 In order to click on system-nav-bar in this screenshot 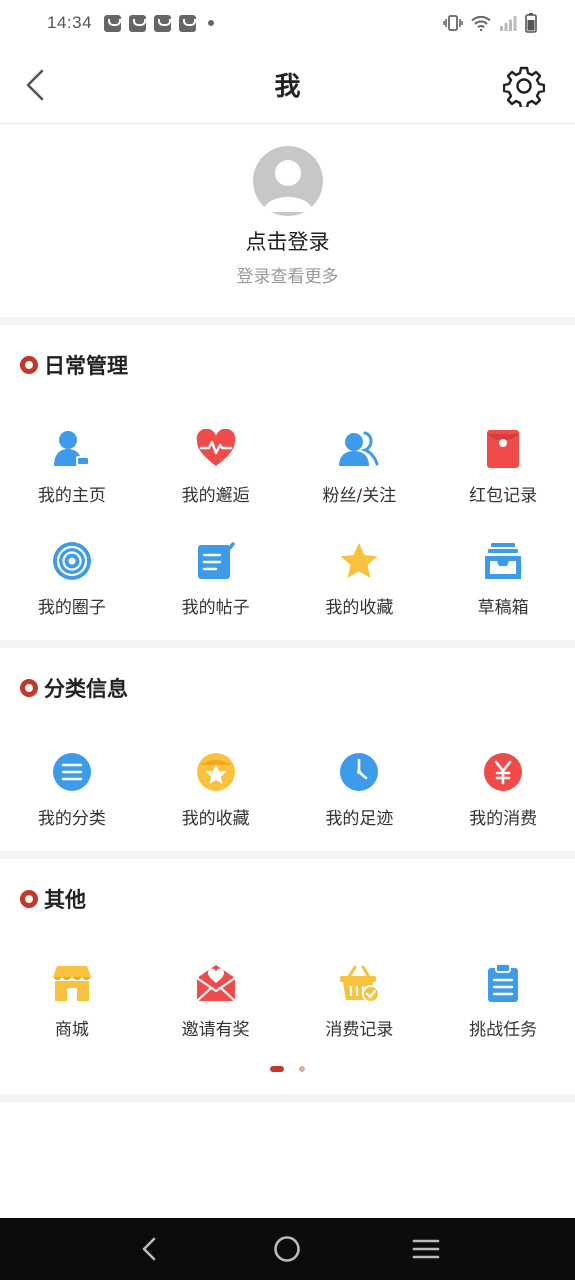, I will do `click(287, 1249)`.